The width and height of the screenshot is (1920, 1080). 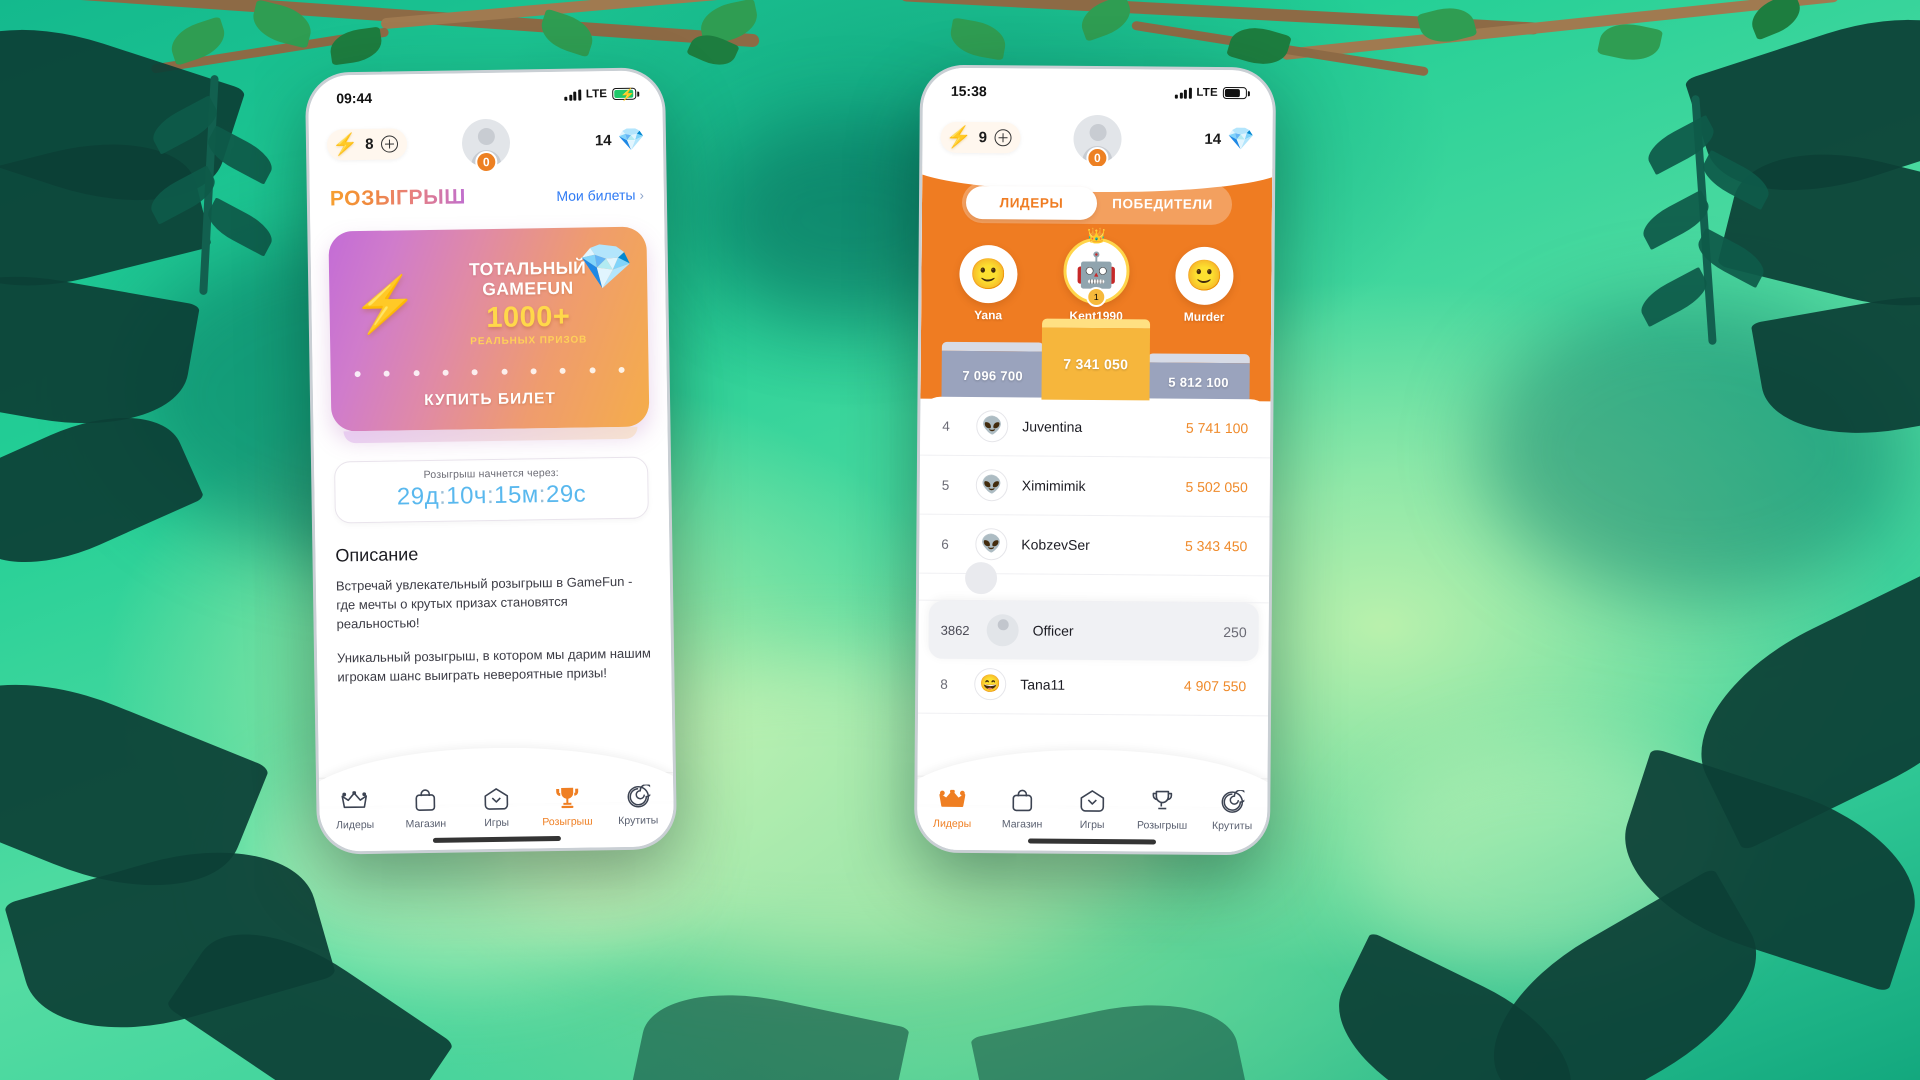 What do you see at coordinates (1093, 631) in the screenshot?
I see `table-row-current-user: 3862 Officer 250` at bounding box center [1093, 631].